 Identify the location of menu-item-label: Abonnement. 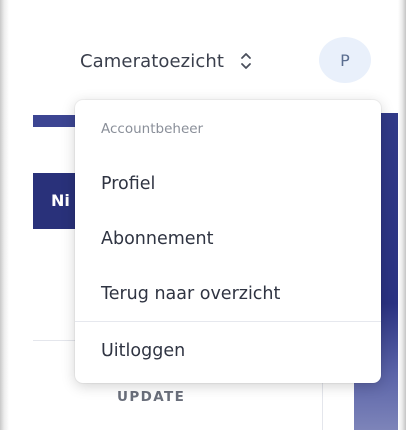
(157, 239).